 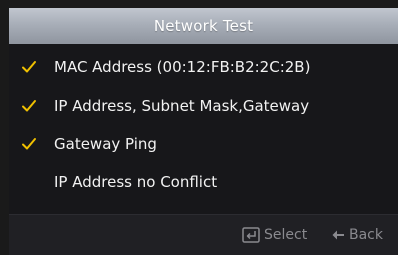 What do you see at coordinates (366, 235) in the screenshot?
I see `back-hint-label: Back` at bounding box center [366, 235].